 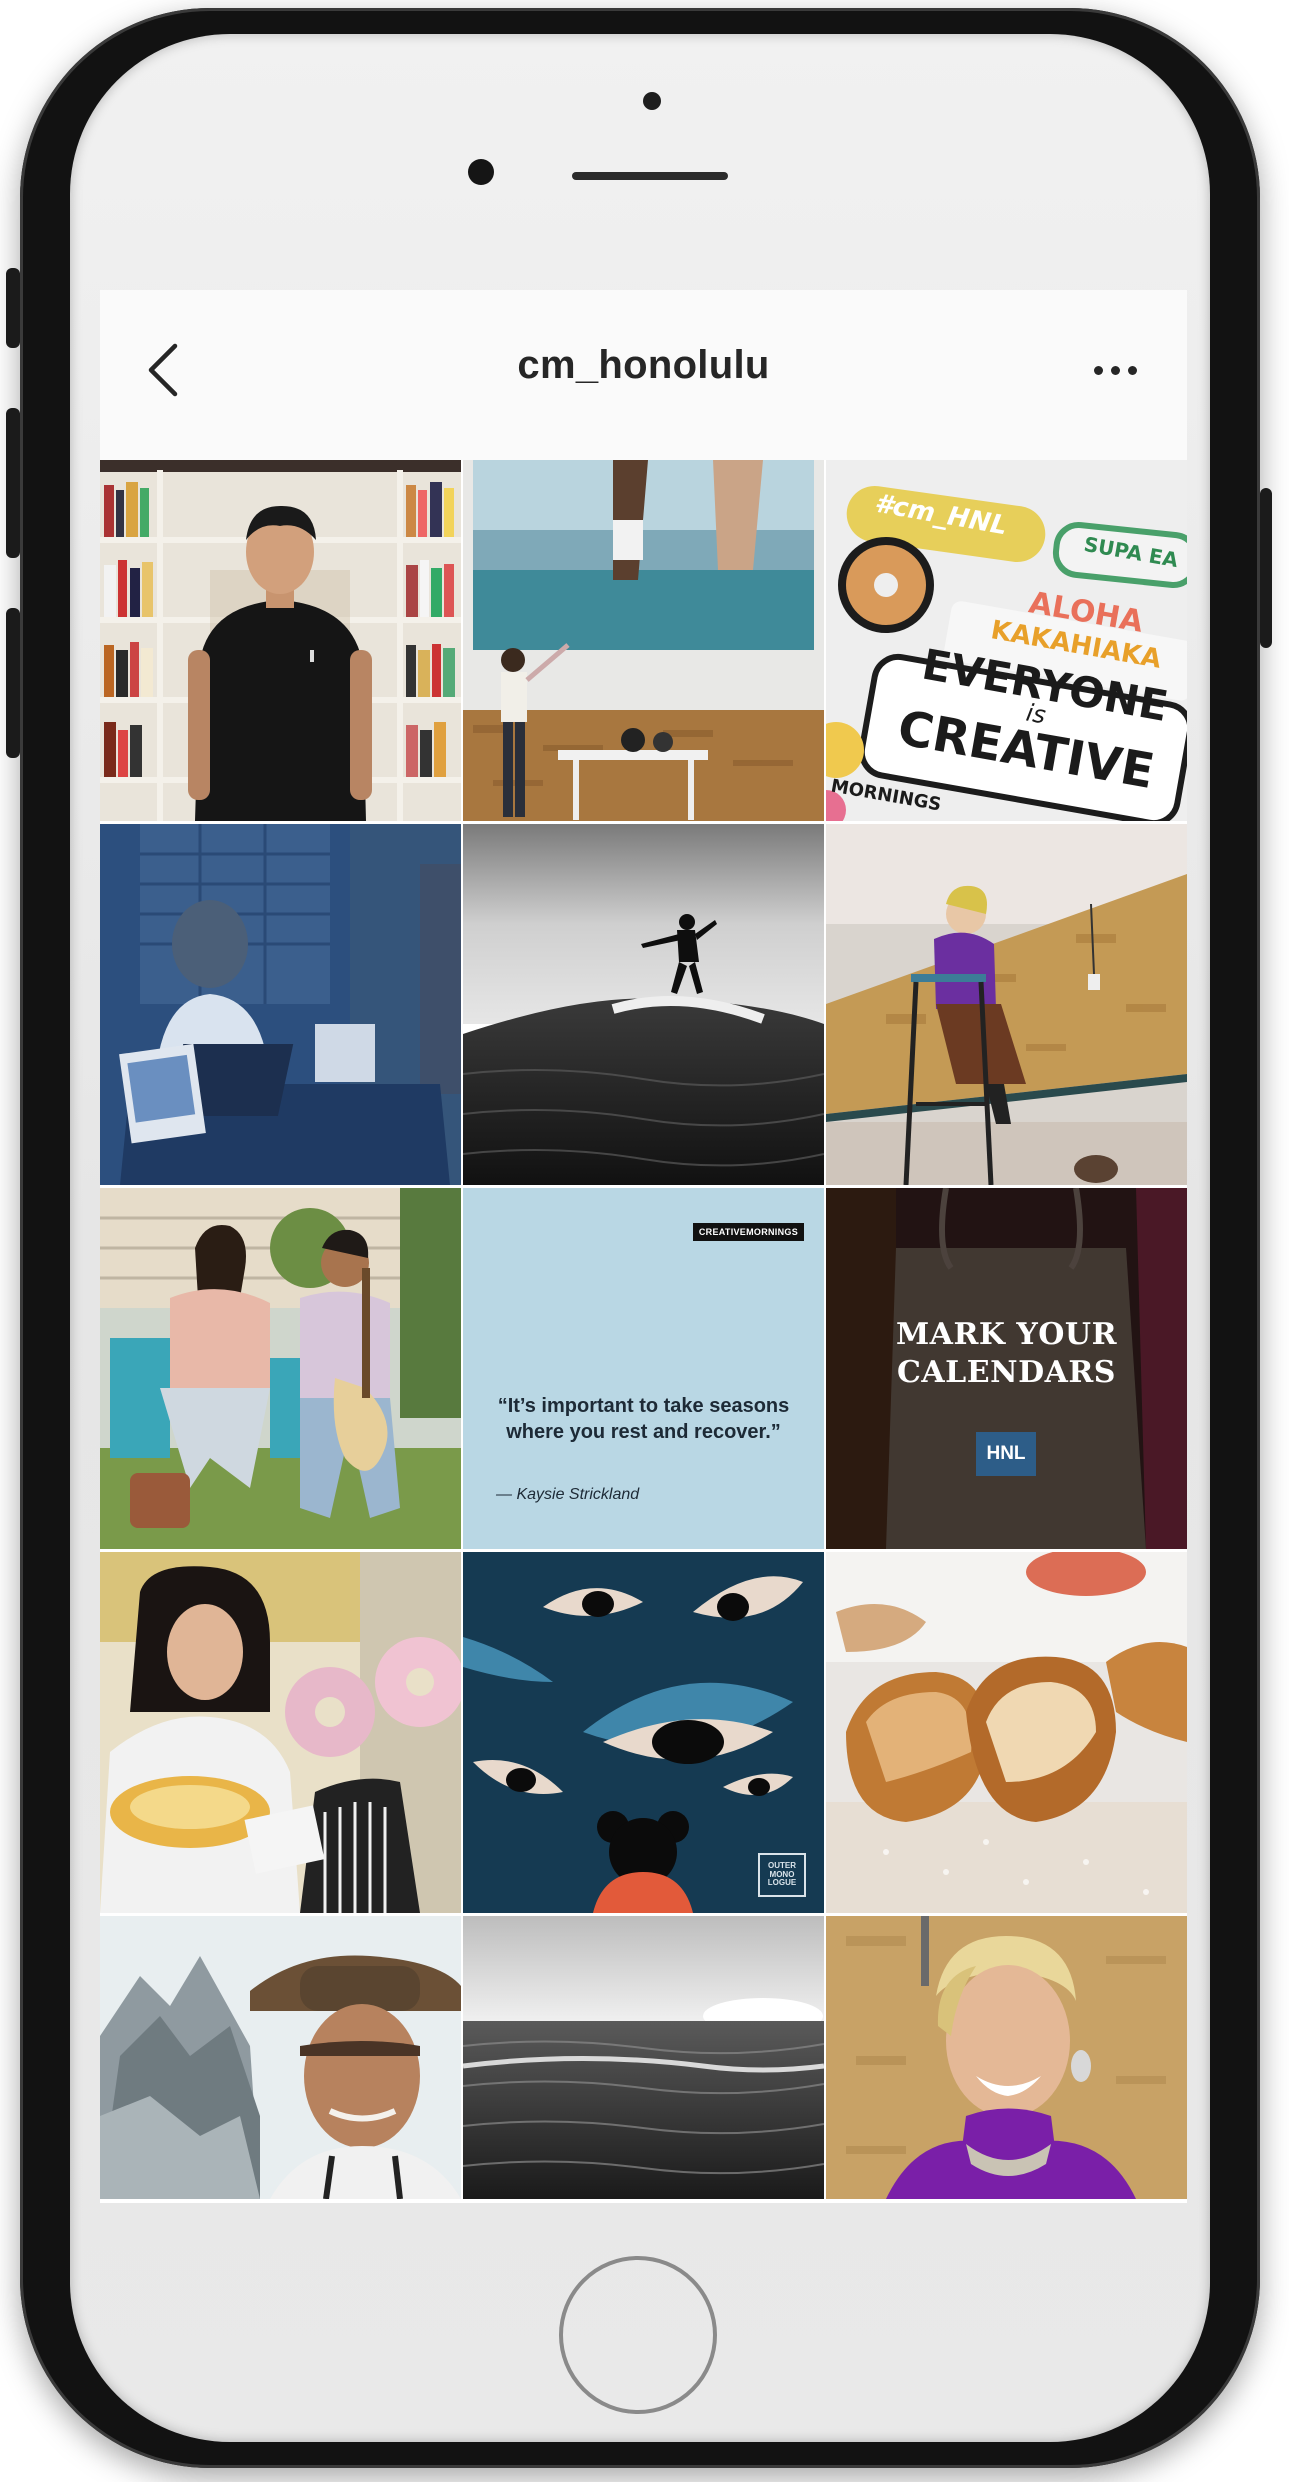 What do you see at coordinates (13, 308) in the screenshot?
I see `mute-switch` at bounding box center [13, 308].